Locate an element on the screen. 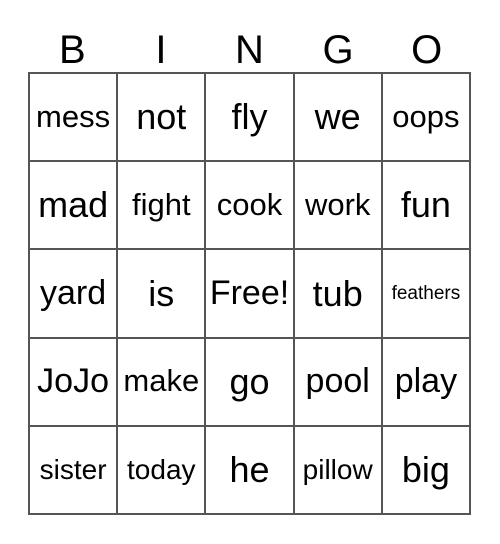 The width and height of the screenshot is (500, 544). bingo-cell-label: fly is located at coordinates (249, 117).